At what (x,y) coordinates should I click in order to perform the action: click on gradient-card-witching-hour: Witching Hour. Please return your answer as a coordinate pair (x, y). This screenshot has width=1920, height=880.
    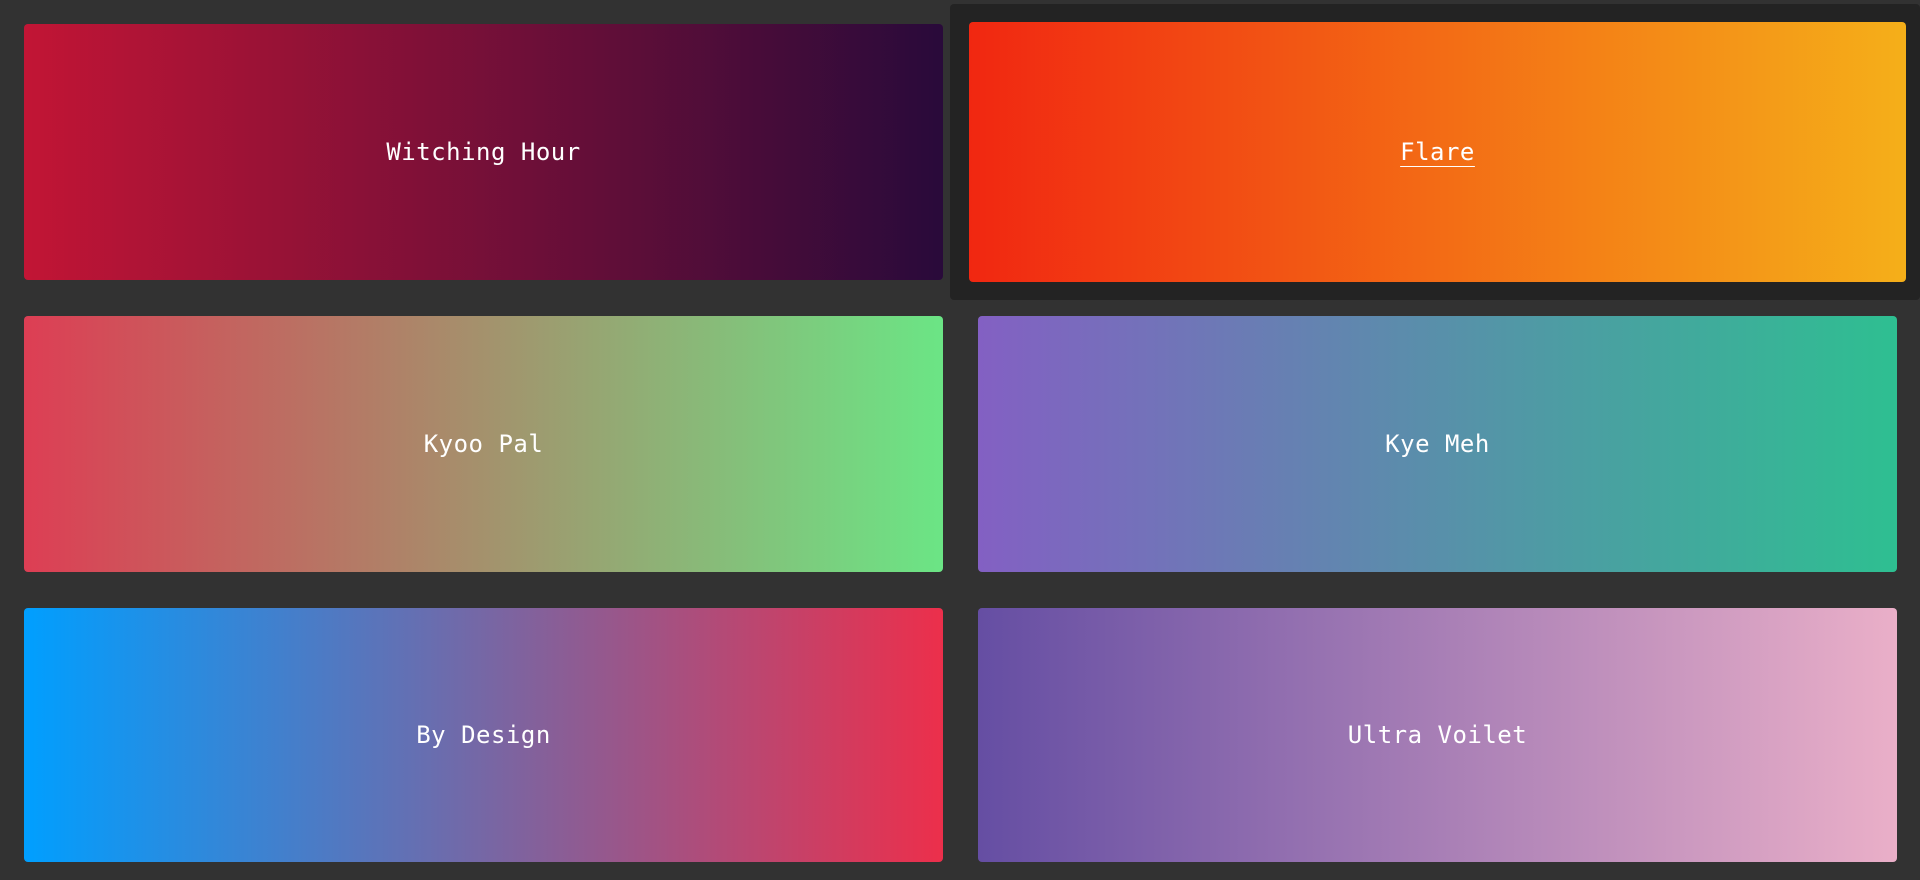
    Looking at the image, I should click on (483, 152).